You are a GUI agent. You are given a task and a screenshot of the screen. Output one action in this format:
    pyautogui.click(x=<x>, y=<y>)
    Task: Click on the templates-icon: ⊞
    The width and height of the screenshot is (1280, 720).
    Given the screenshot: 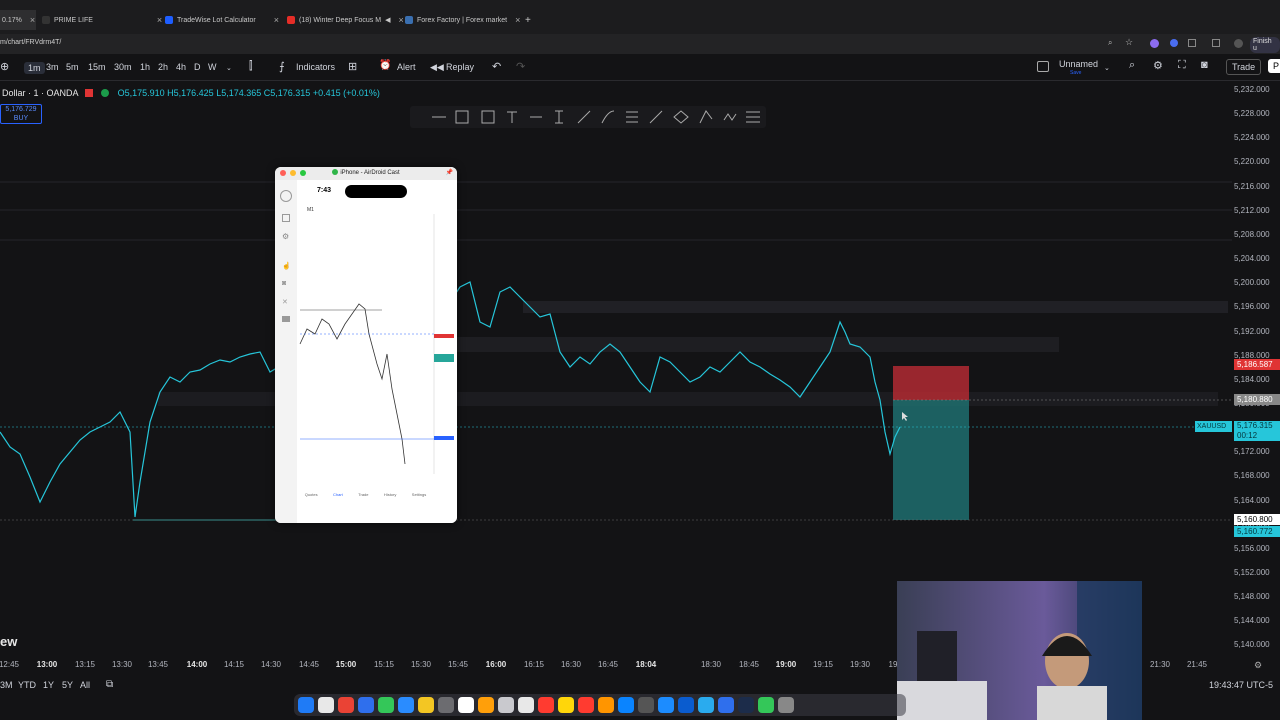 What is the action you would take?
    pyautogui.click(x=352, y=66)
    